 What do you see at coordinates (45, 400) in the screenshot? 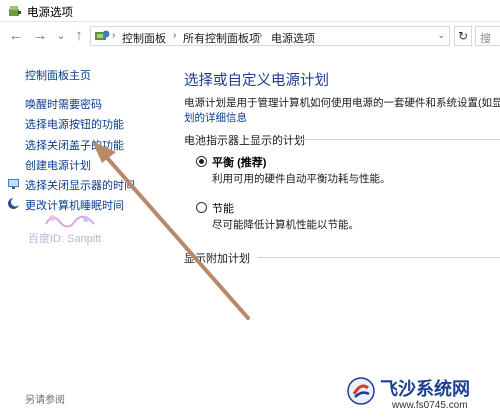
I see `see-also-heading: 另请参阅` at bounding box center [45, 400].